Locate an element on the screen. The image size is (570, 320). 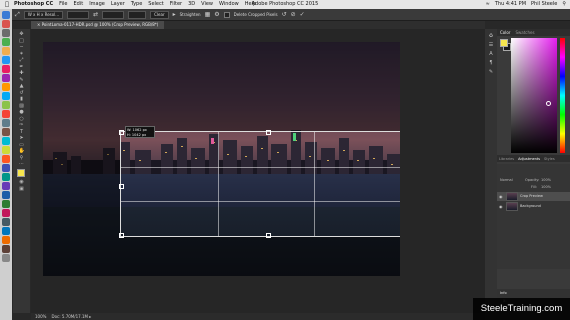
tab-adjustments: Adjustments is located at coordinates (529, 159).